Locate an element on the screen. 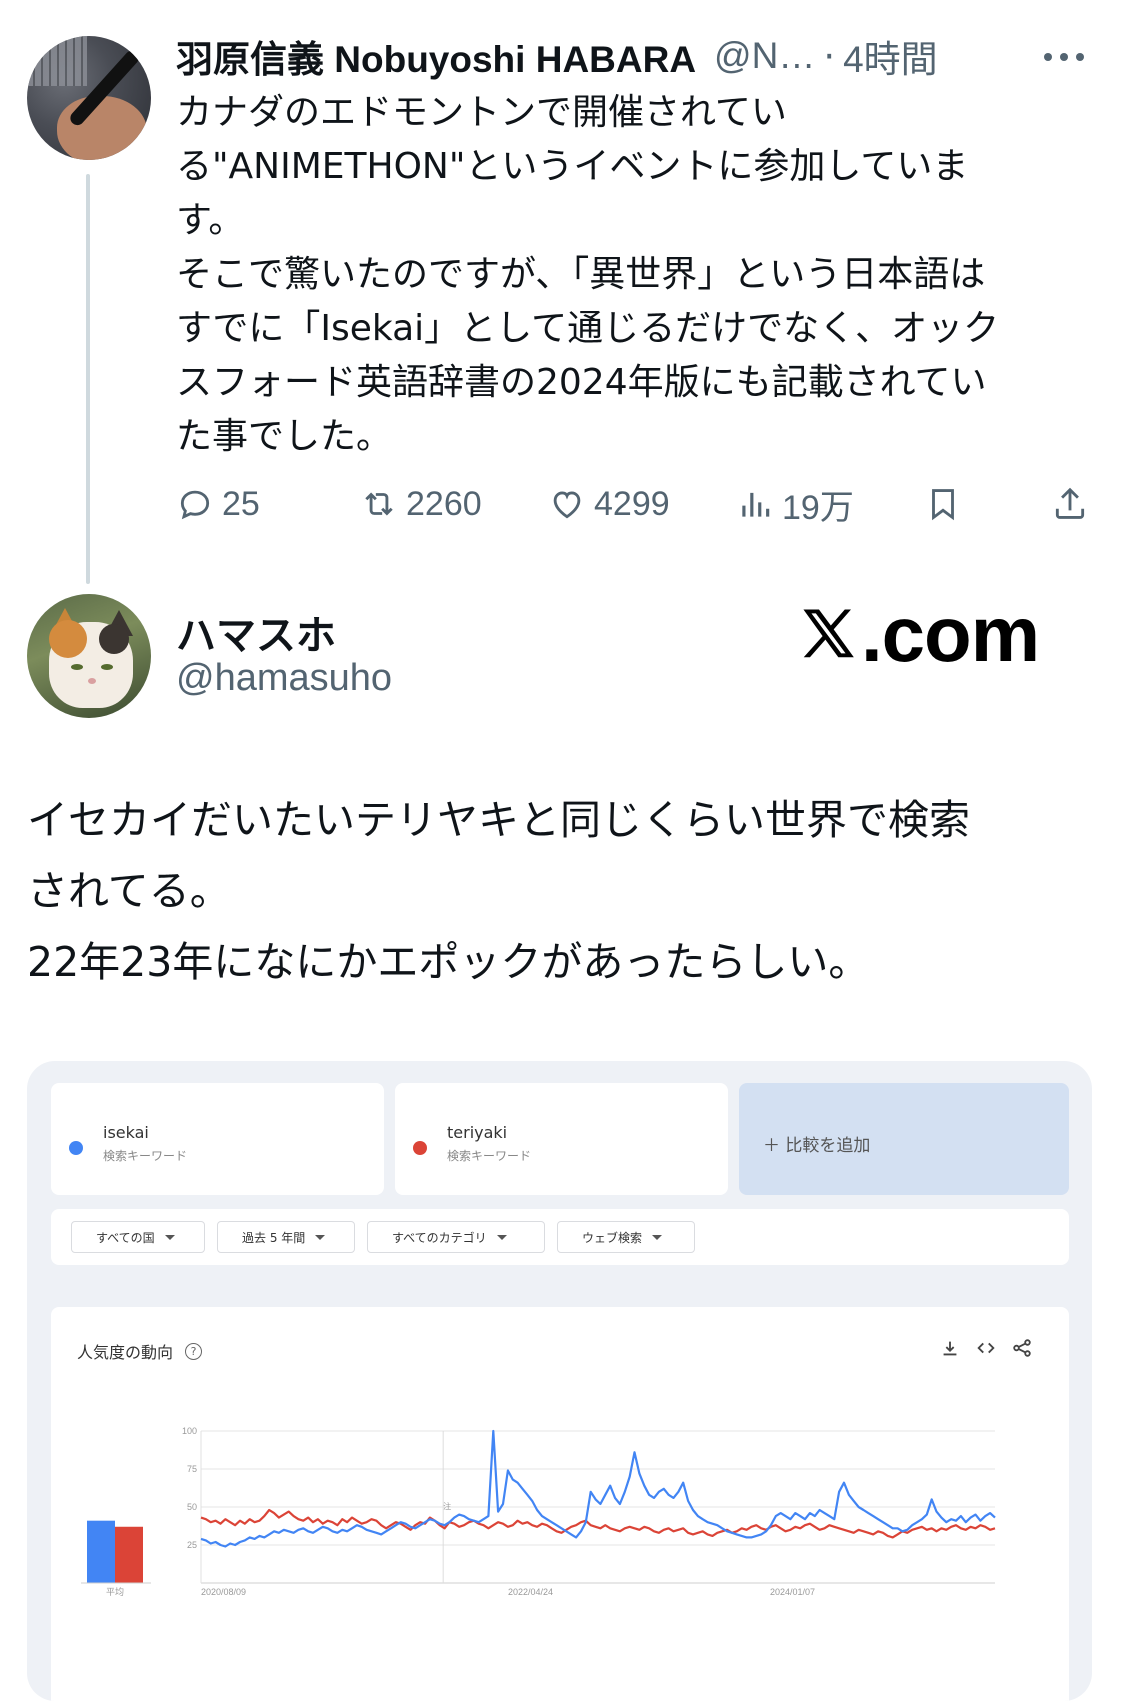  repost-button: 2260 is located at coordinates (421, 504).